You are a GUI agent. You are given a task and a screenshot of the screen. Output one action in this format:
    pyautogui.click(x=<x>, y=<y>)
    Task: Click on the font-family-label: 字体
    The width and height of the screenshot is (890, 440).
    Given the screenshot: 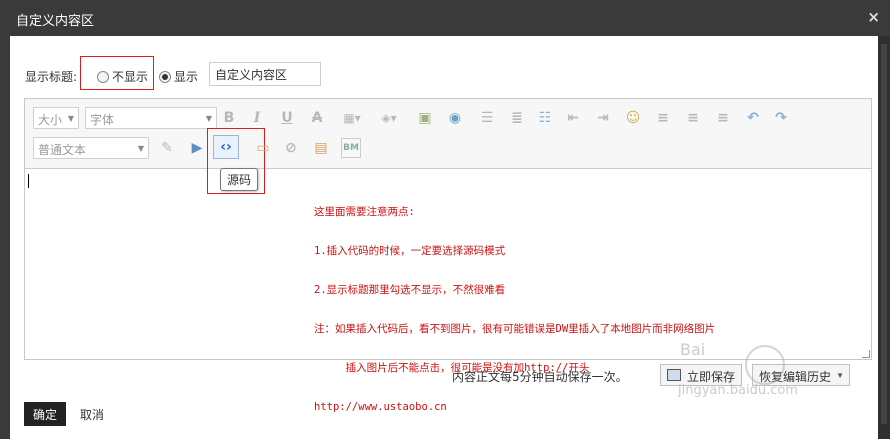 What is the action you would take?
    pyautogui.click(x=102, y=120)
    